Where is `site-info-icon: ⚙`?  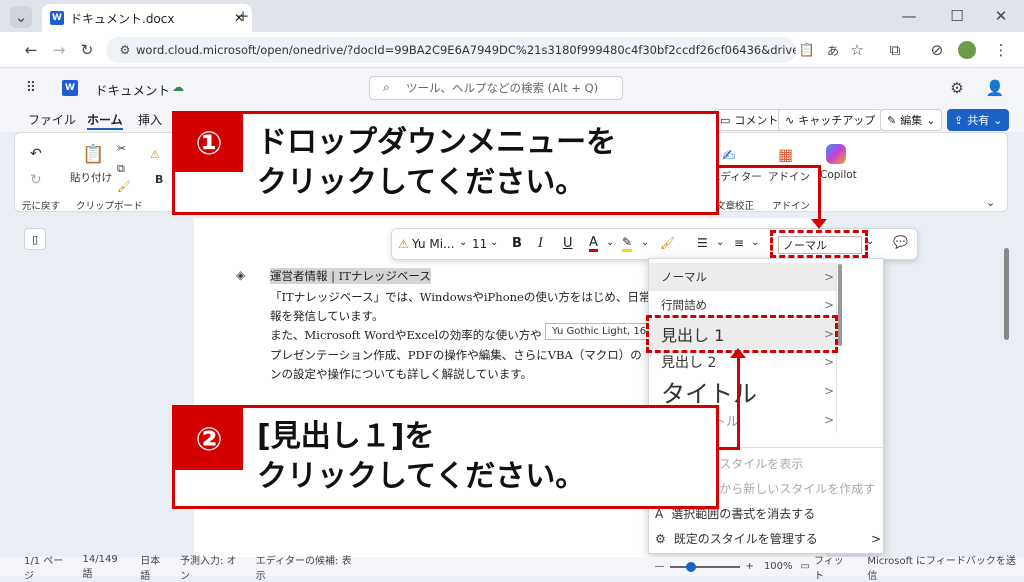 site-info-icon: ⚙ is located at coordinates (125, 50).